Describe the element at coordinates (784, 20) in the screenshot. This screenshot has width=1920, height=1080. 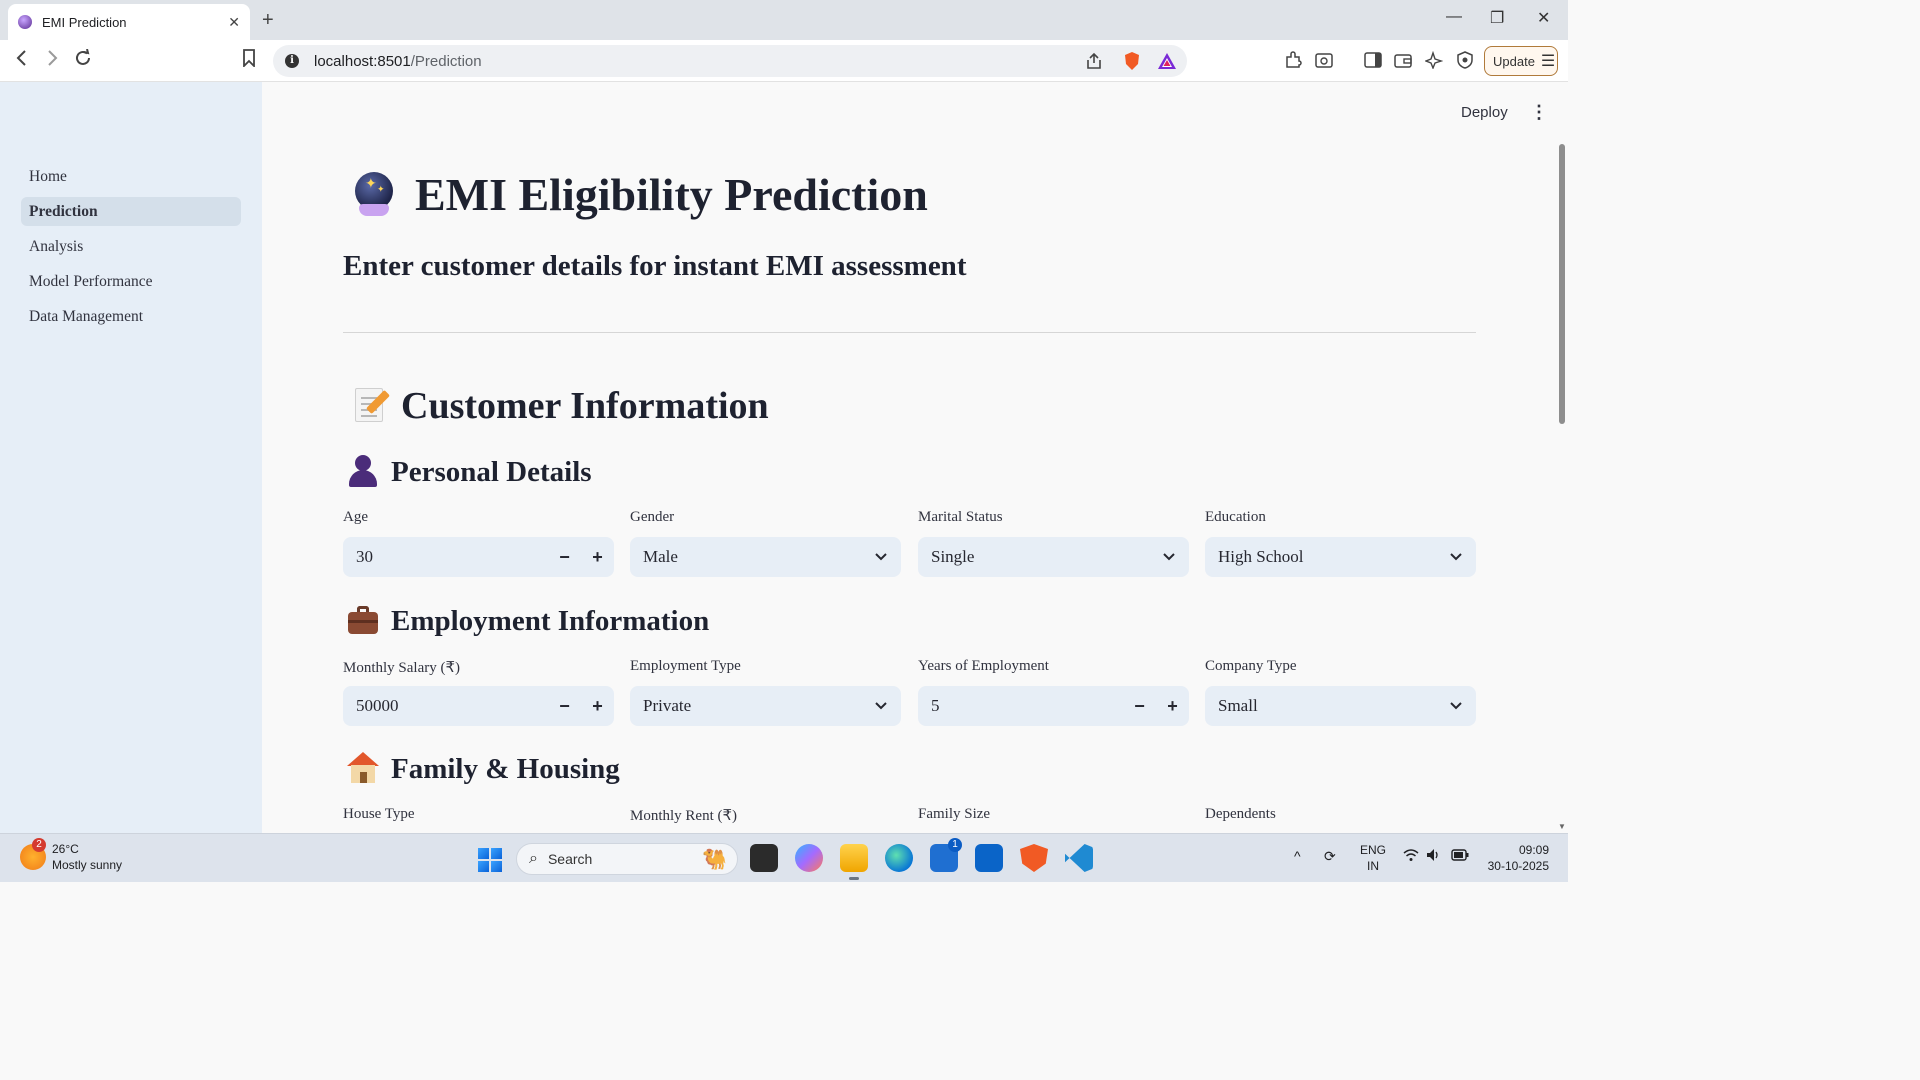
I see `browser-tab-bar: EMI Prediction ✕ + — ❐ ✕` at that location.